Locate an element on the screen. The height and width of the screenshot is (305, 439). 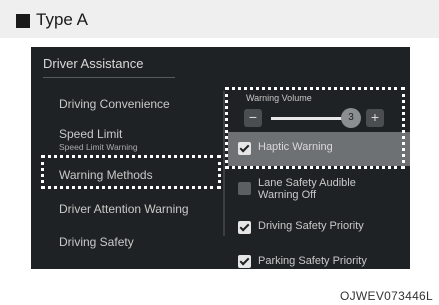
menu-item-label: Driving Safety is located at coordinates (96, 242).